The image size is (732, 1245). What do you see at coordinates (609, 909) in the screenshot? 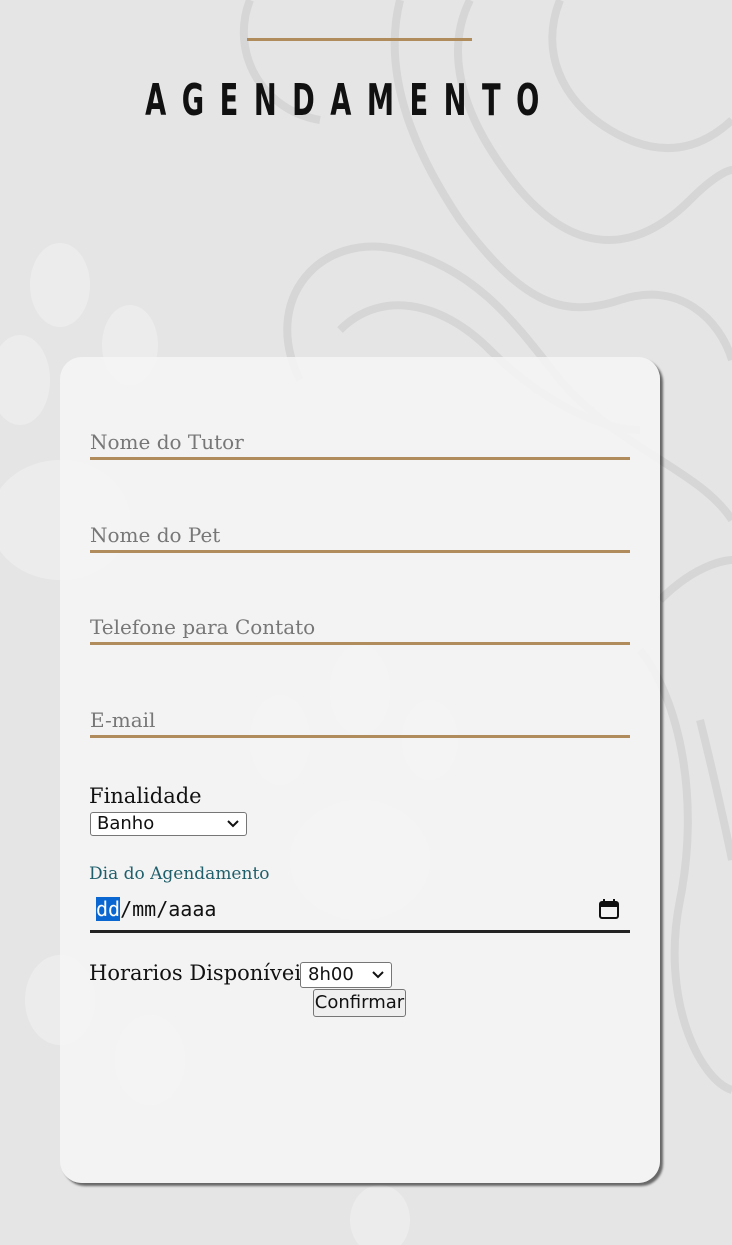
I see `calendar-icon` at bounding box center [609, 909].